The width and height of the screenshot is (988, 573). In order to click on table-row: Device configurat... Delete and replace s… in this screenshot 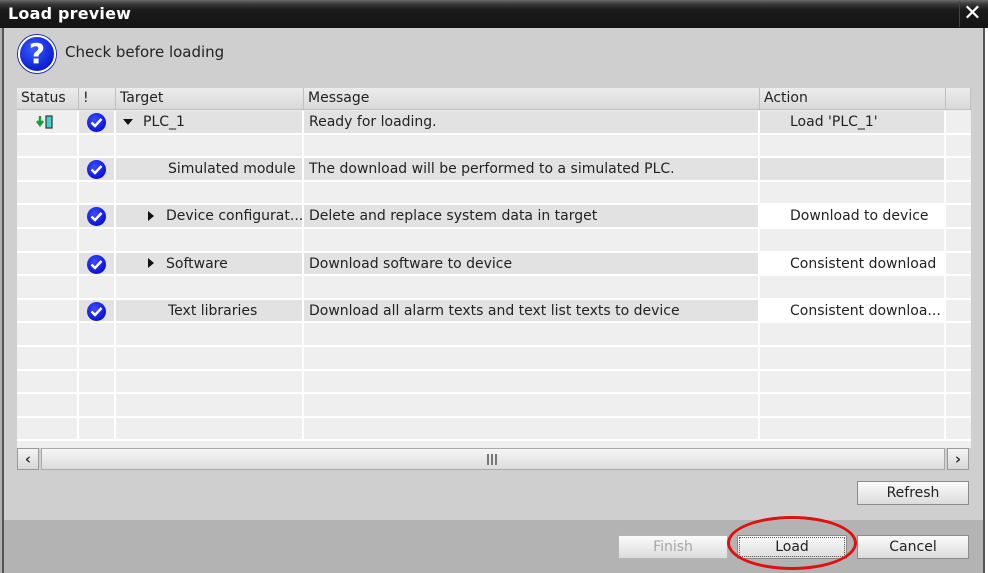, I will do `click(494, 217)`.